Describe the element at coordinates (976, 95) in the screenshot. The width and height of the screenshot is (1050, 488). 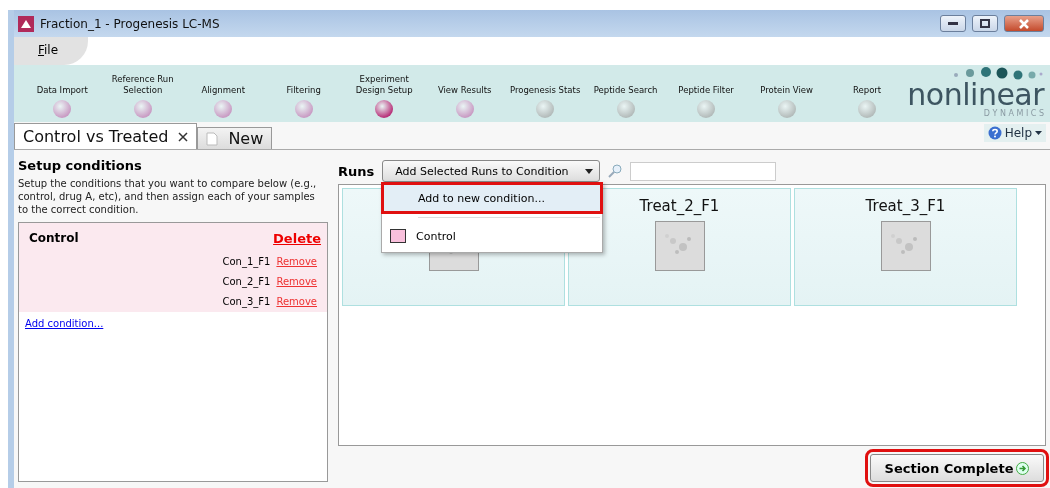
I see `logo-wordmark: nonlinear` at that location.